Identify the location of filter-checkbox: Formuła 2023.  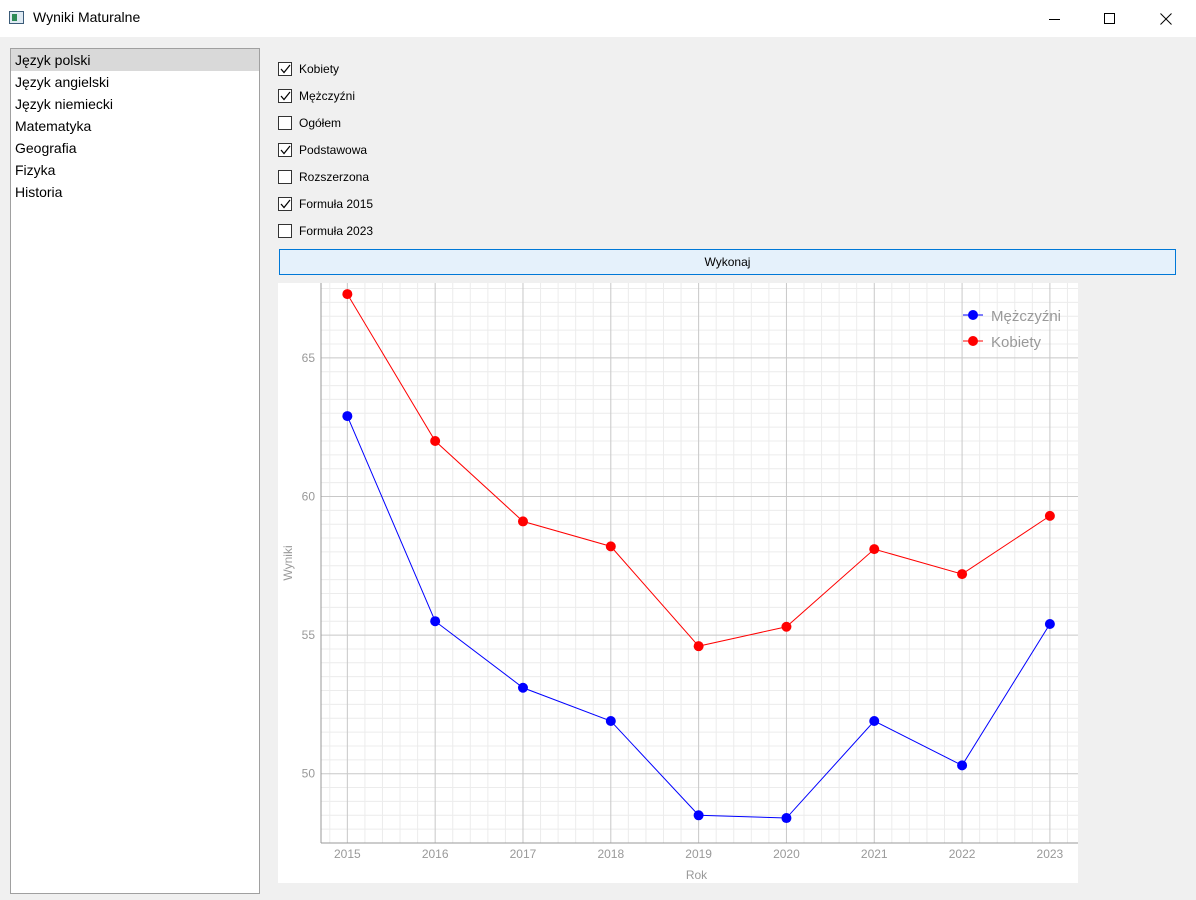
(325, 231).